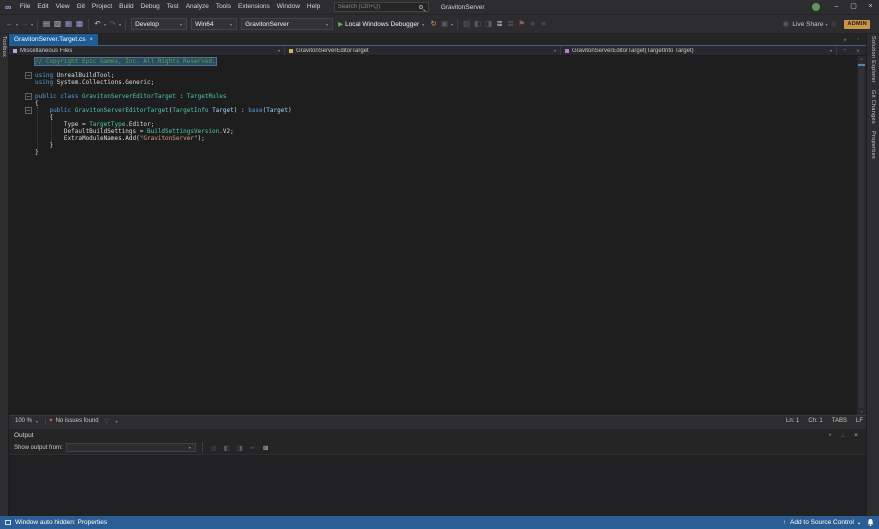  I want to click on scrollbar-thumb, so click(861, 235).